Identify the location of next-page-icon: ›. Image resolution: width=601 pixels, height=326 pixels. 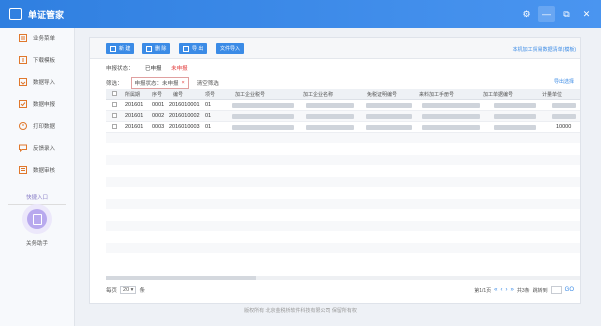
(507, 290).